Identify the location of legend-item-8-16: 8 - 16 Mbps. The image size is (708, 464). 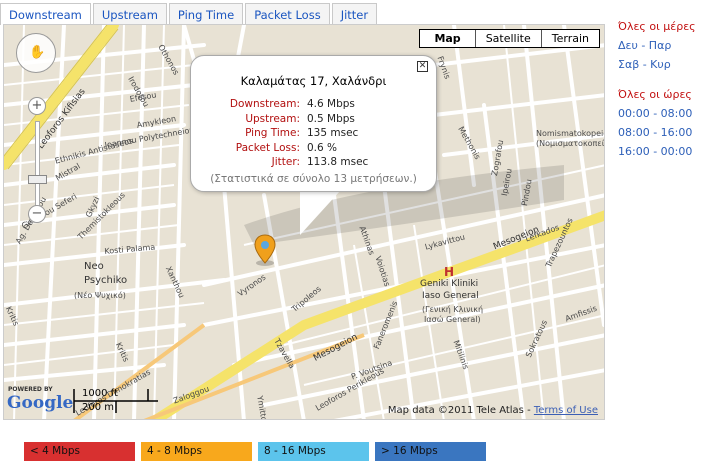
(313, 451).